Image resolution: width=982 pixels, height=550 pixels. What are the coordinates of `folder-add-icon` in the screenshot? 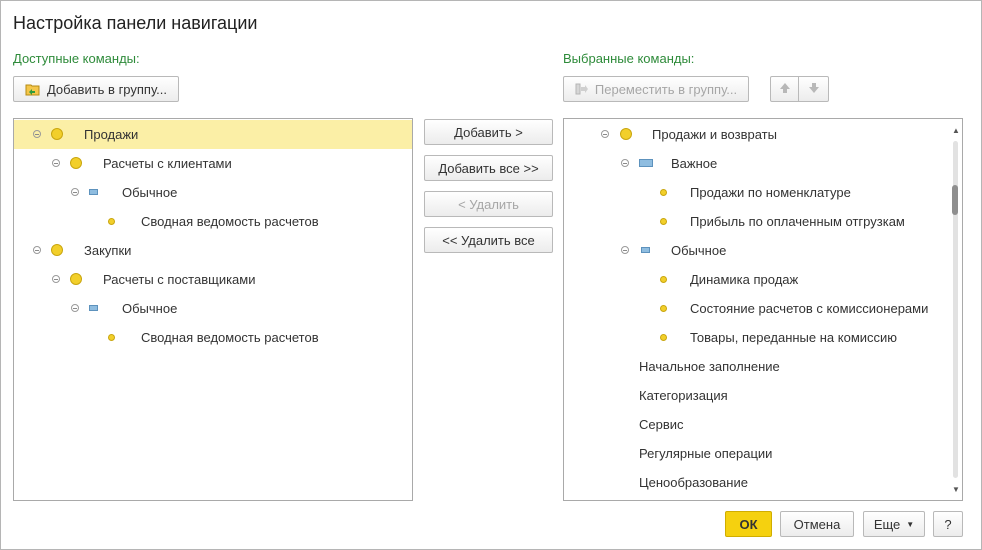 It's located at (33, 89).